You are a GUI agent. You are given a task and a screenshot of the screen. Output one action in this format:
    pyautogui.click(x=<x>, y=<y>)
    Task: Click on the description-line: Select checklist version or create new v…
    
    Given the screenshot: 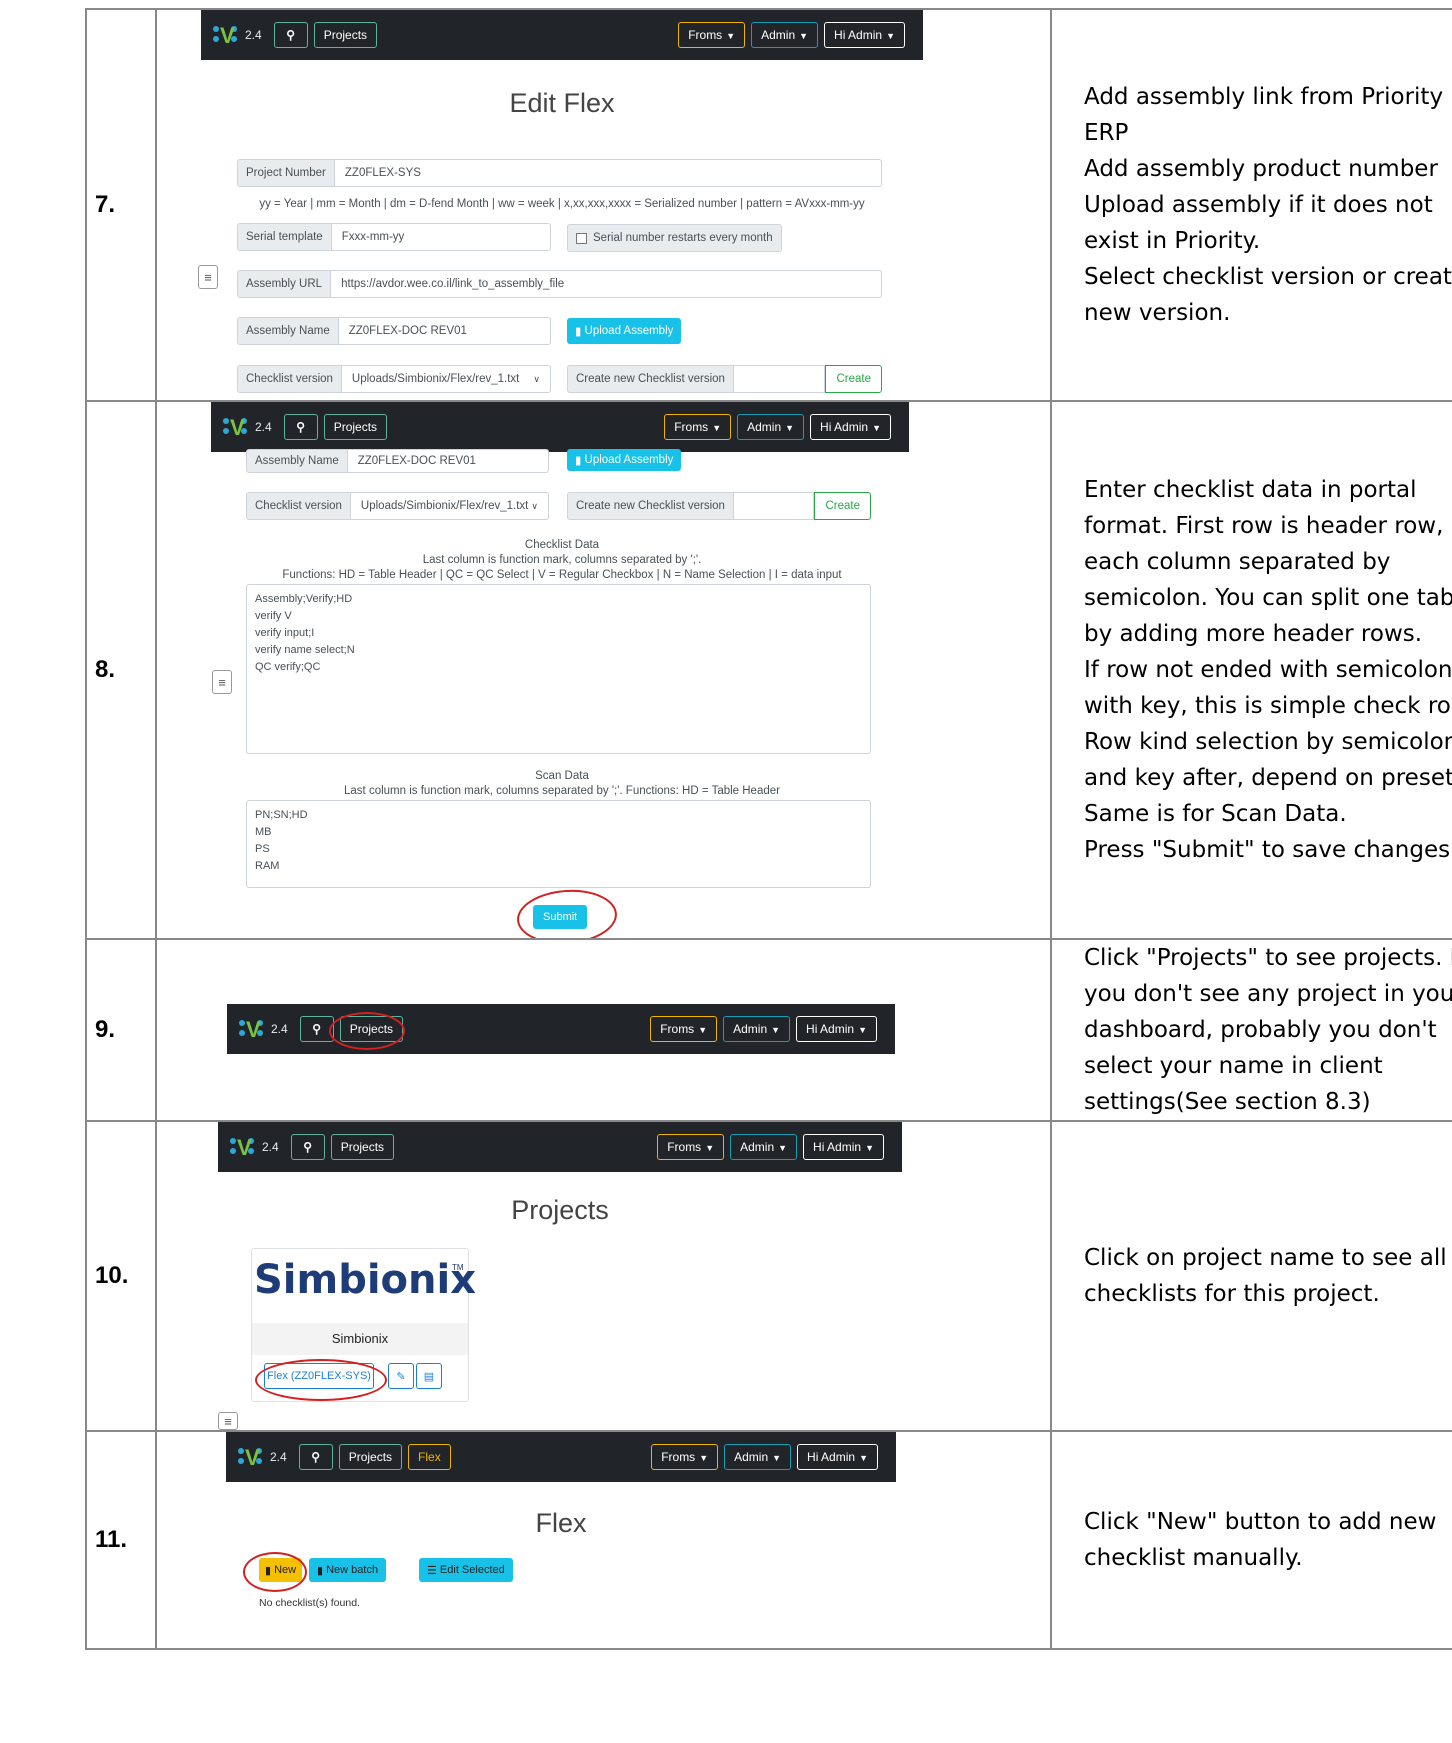 What is the action you would take?
    pyautogui.click(x=1268, y=295)
    